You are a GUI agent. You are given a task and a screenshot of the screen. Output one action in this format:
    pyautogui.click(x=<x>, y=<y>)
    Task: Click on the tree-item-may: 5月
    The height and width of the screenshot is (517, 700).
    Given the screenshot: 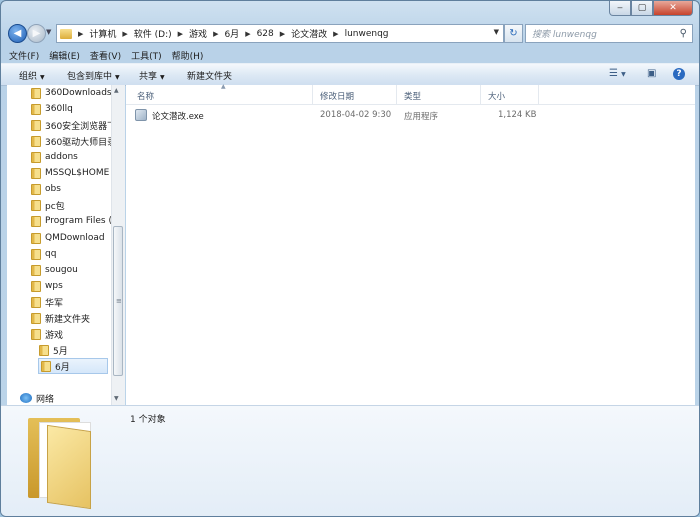 What is the action you would take?
    pyautogui.click(x=53, y=350)
    